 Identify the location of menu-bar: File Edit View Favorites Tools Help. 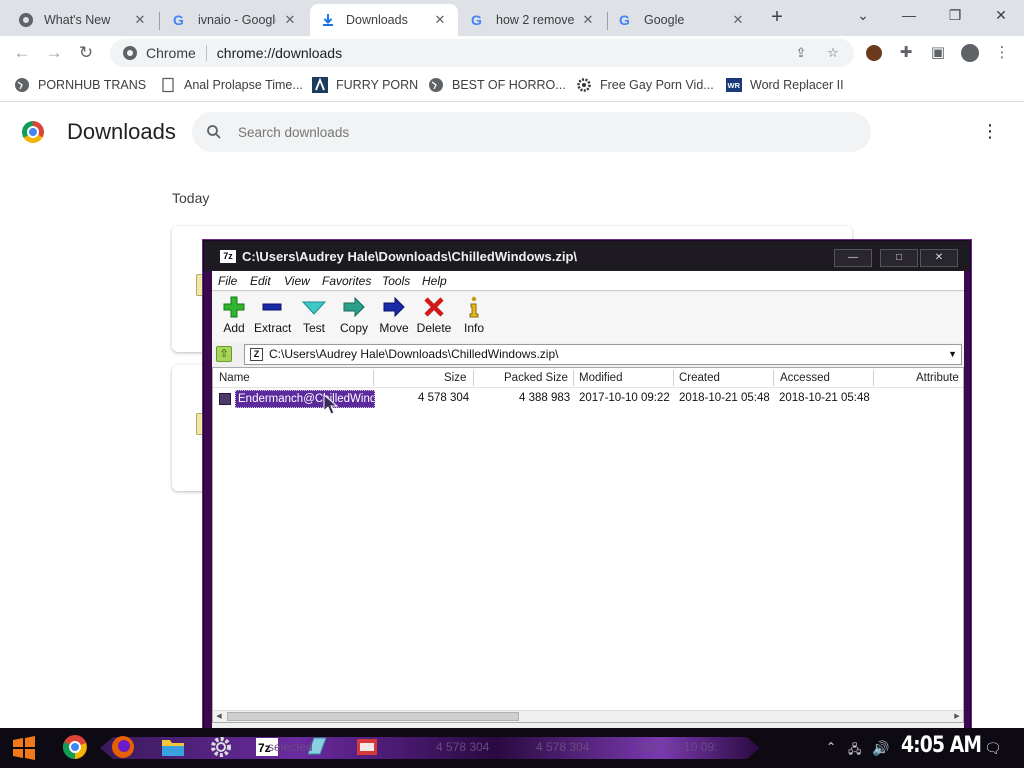
(588, 281).